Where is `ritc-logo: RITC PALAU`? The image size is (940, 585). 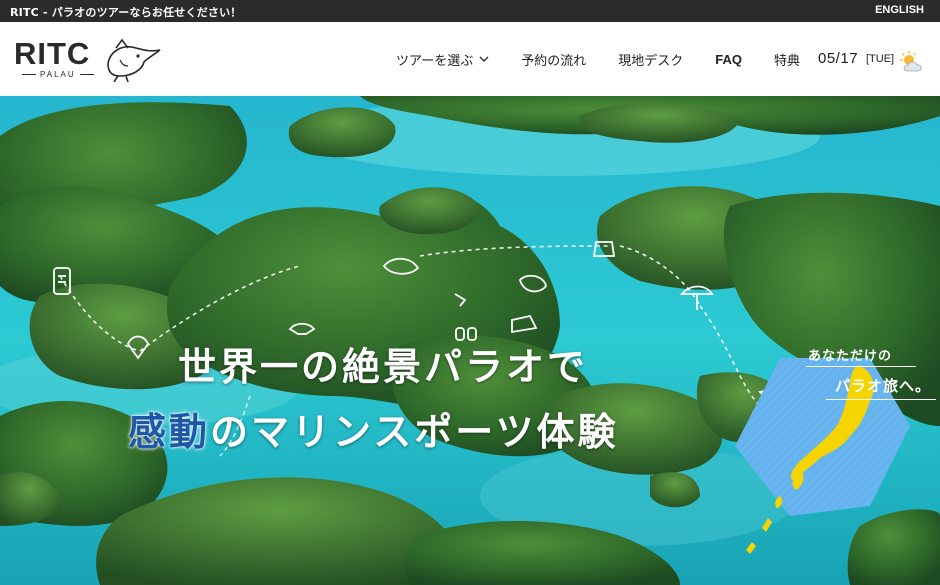
ritc-logo: RITC PALAU is located at coordinates (89, 60).